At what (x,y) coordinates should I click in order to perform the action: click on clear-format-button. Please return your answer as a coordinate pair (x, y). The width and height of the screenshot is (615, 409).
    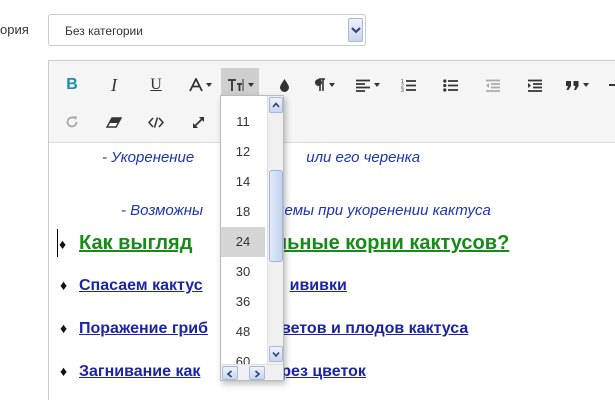
    Looking at the image, I should click on (114, 122).